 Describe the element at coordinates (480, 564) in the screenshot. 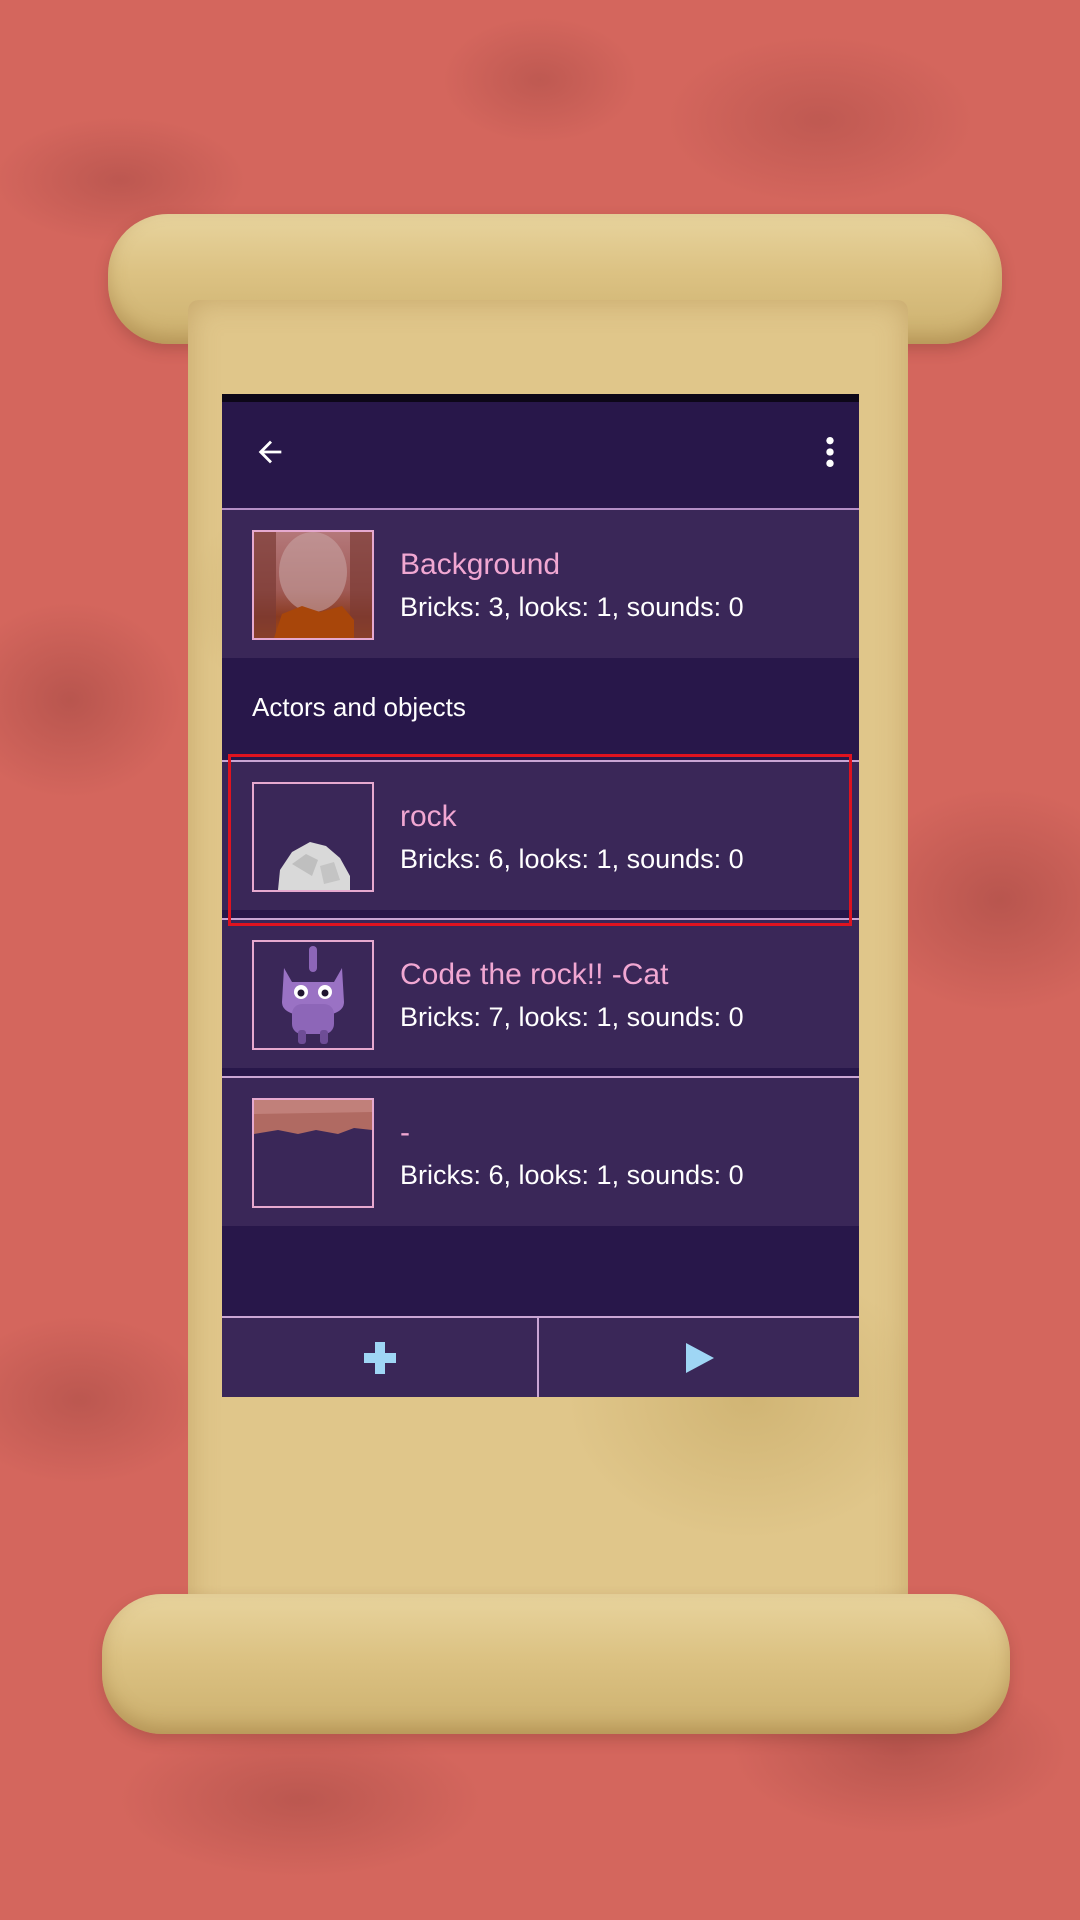

I see `sprite-name: Background` at that location.